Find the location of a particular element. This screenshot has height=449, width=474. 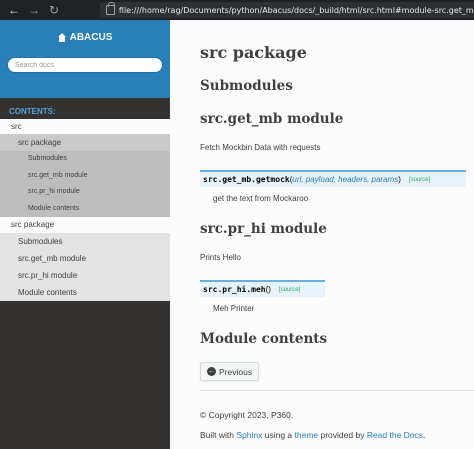

module-contents-heading: Module contents is located at coordinates (264, 339).